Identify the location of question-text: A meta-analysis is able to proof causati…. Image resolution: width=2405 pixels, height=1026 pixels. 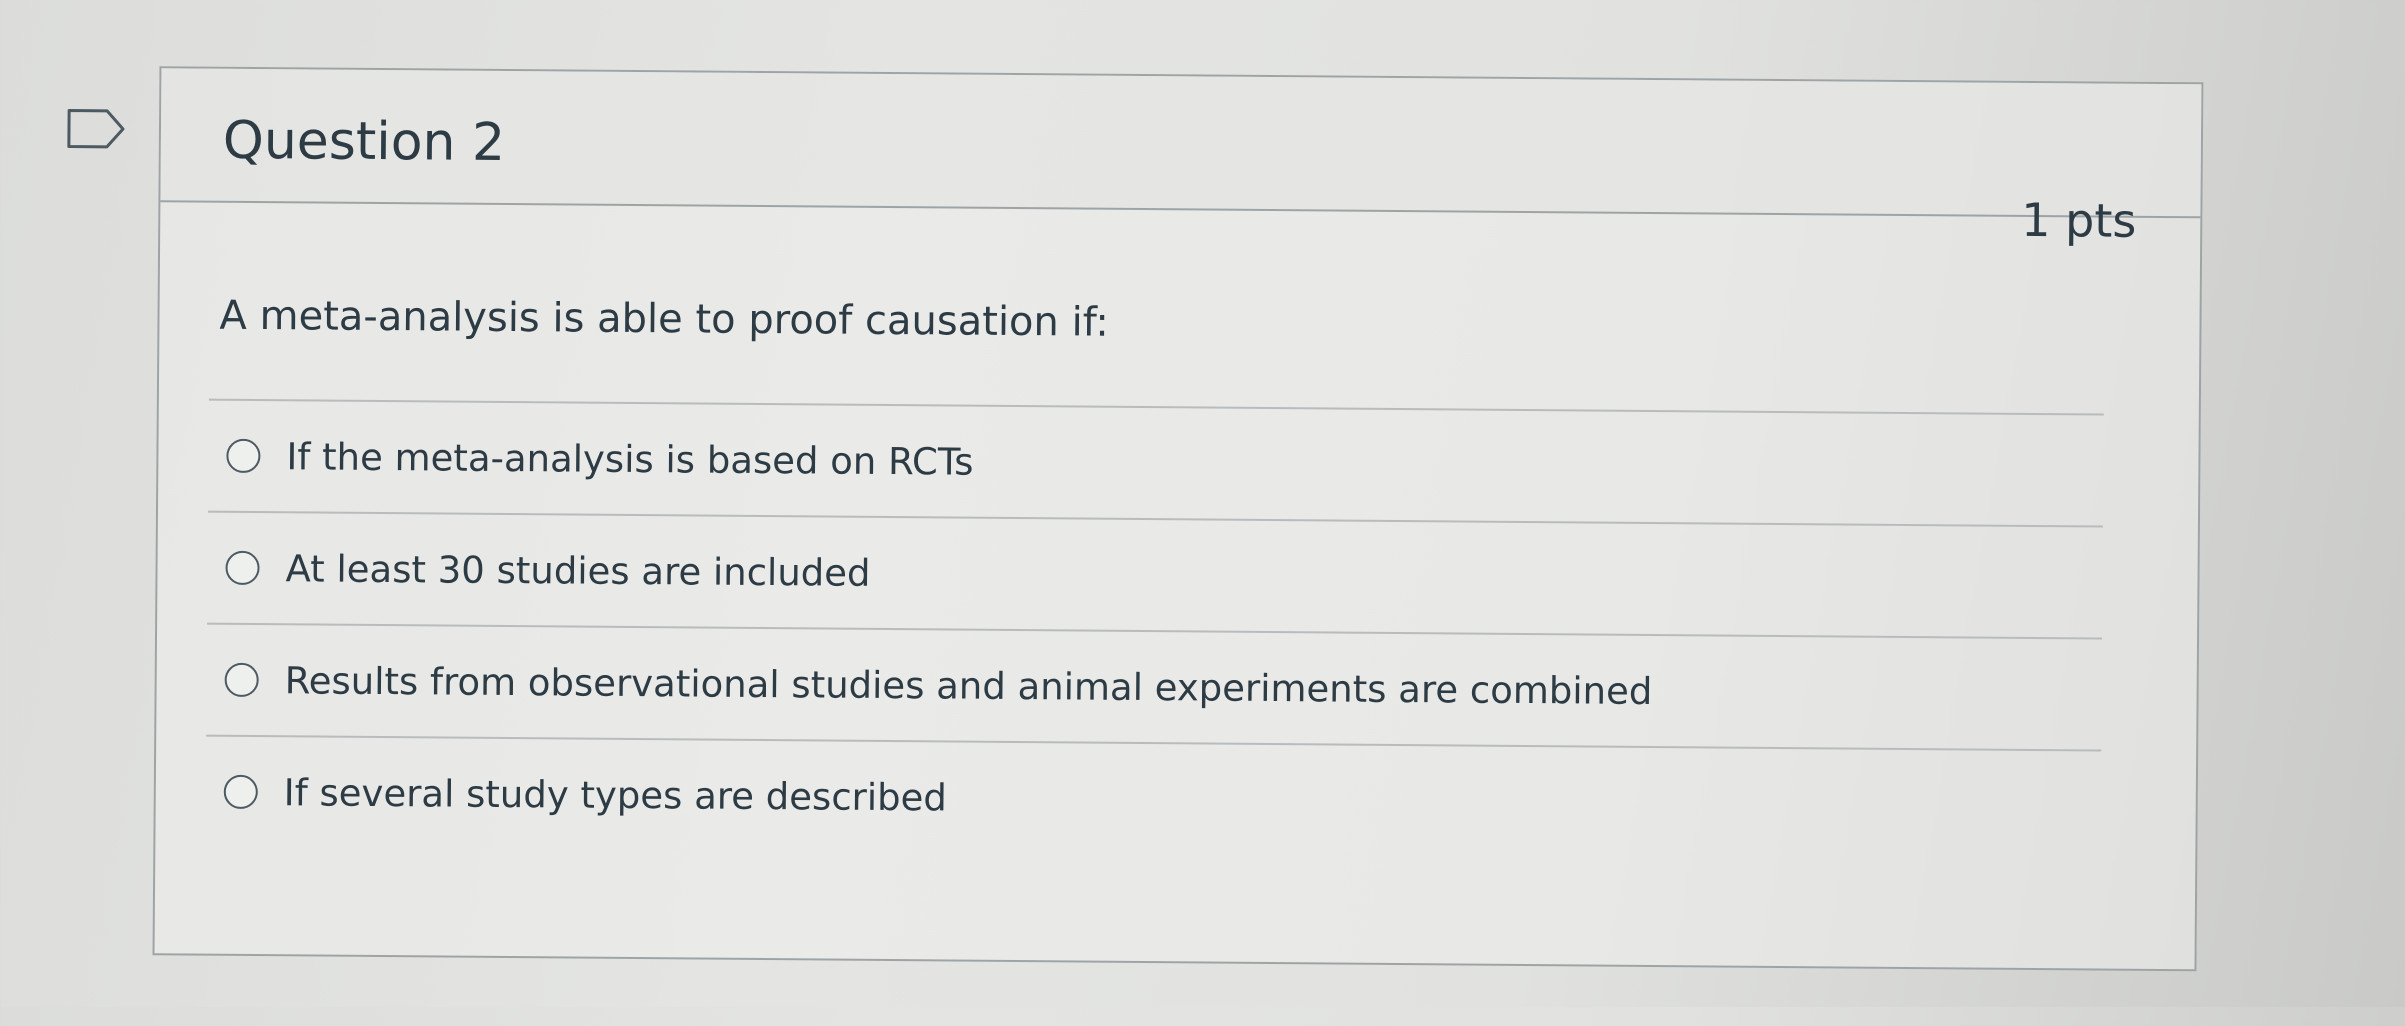
(664, 319).